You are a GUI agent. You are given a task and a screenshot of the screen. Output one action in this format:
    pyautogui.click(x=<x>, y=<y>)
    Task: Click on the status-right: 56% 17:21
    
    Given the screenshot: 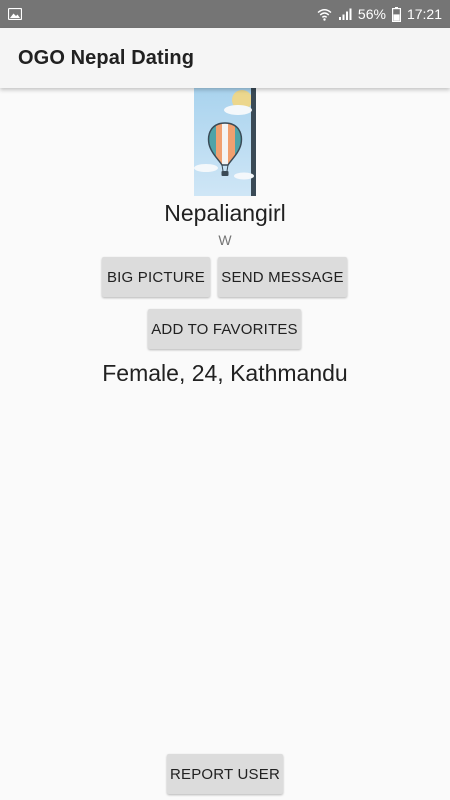 What is the action you would take?
    pyautogui.click(x=379, y=14)
    